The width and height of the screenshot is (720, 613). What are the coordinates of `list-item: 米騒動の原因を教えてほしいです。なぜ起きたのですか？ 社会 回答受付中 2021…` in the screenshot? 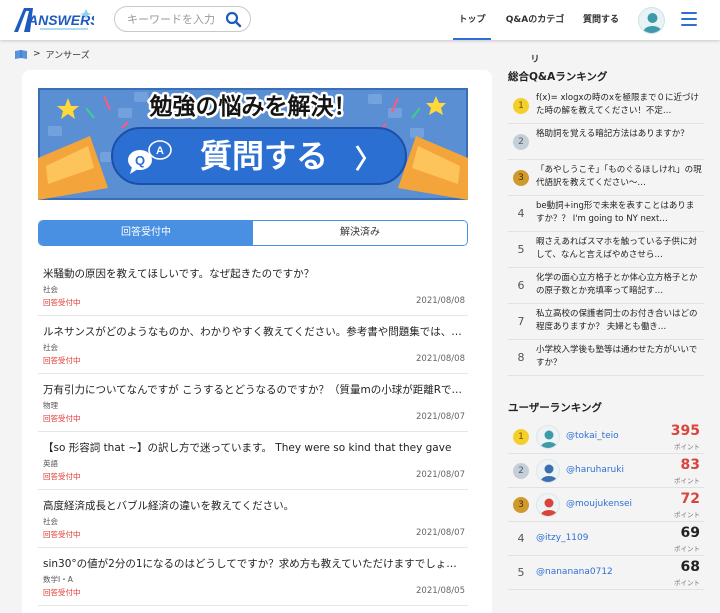 It's located at (253, 287).